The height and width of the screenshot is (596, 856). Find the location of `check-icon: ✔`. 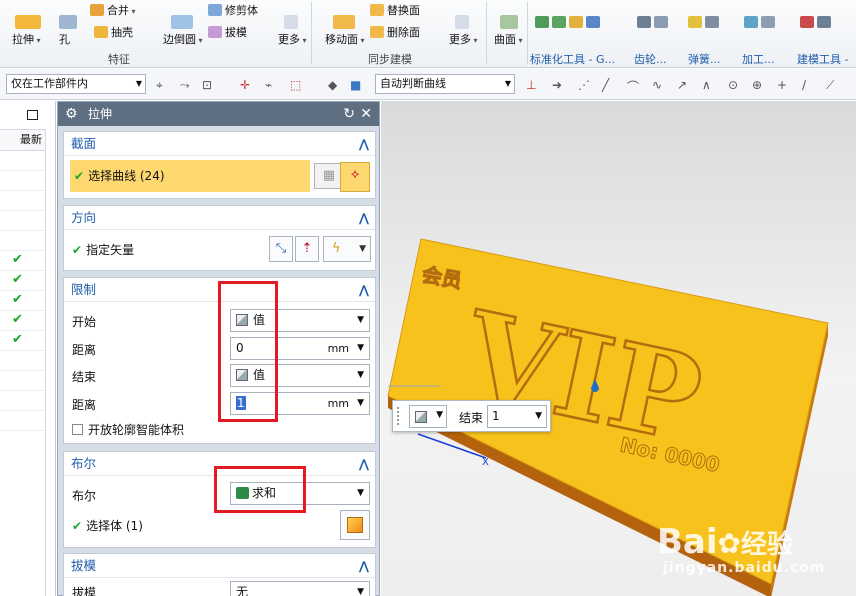

check-icon: ✔ is located at coordinates (77, 526).